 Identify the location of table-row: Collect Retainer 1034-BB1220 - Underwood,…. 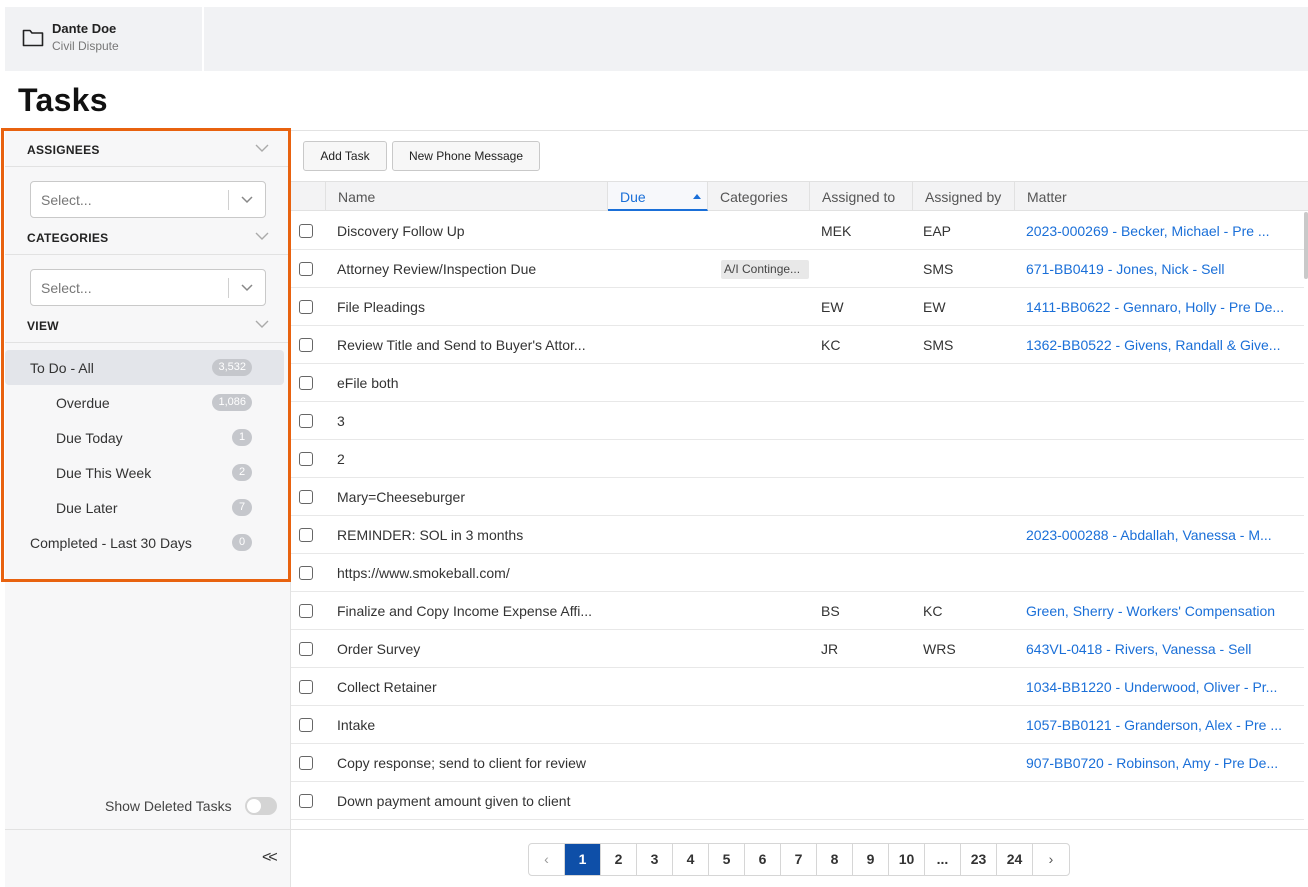
(797, 687).